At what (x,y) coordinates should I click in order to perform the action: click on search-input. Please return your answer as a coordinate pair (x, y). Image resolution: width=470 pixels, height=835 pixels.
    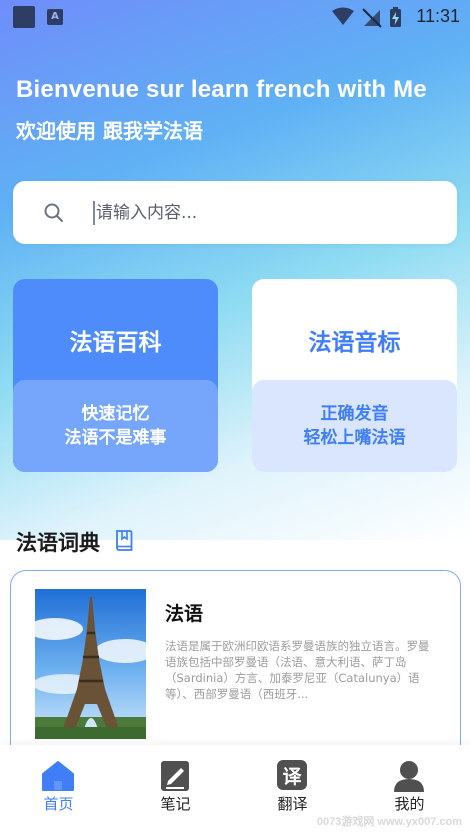
    Looking at the image, I should click on (261, 213).